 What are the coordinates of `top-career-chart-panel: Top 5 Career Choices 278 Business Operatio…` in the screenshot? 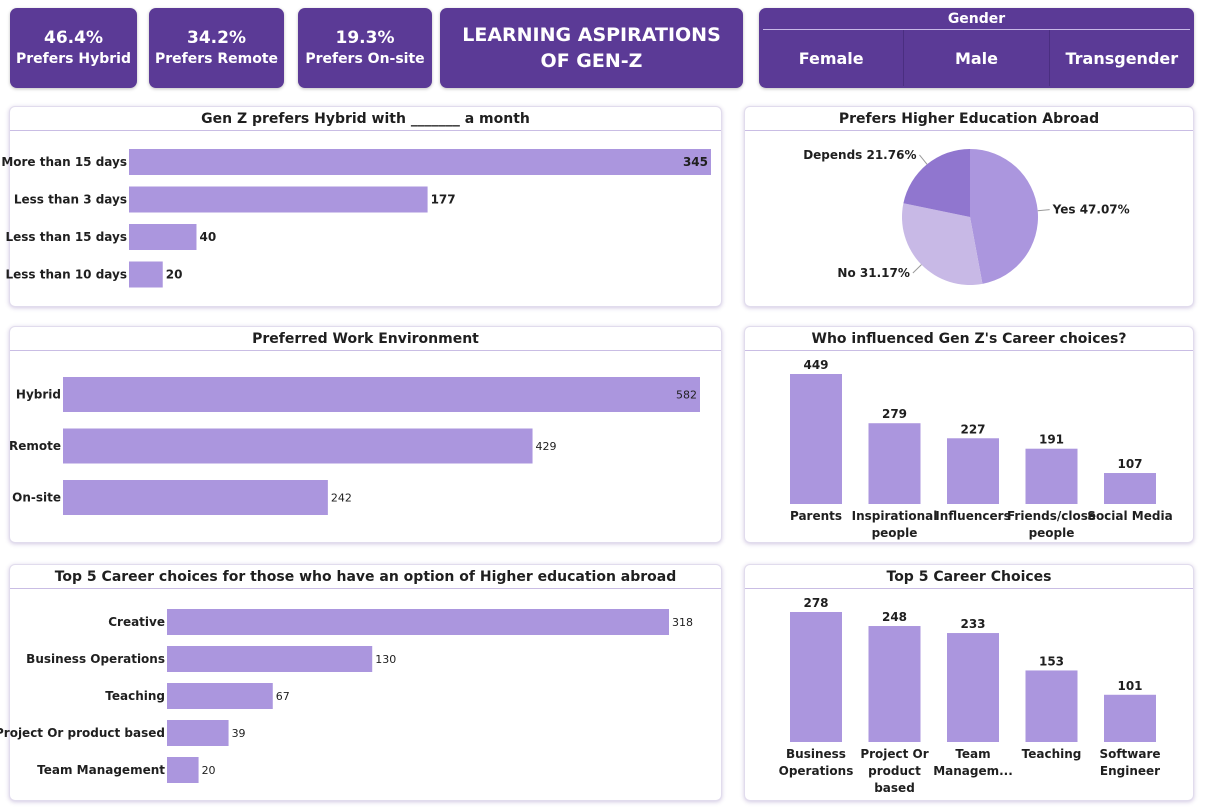 It's located at (969, 682).